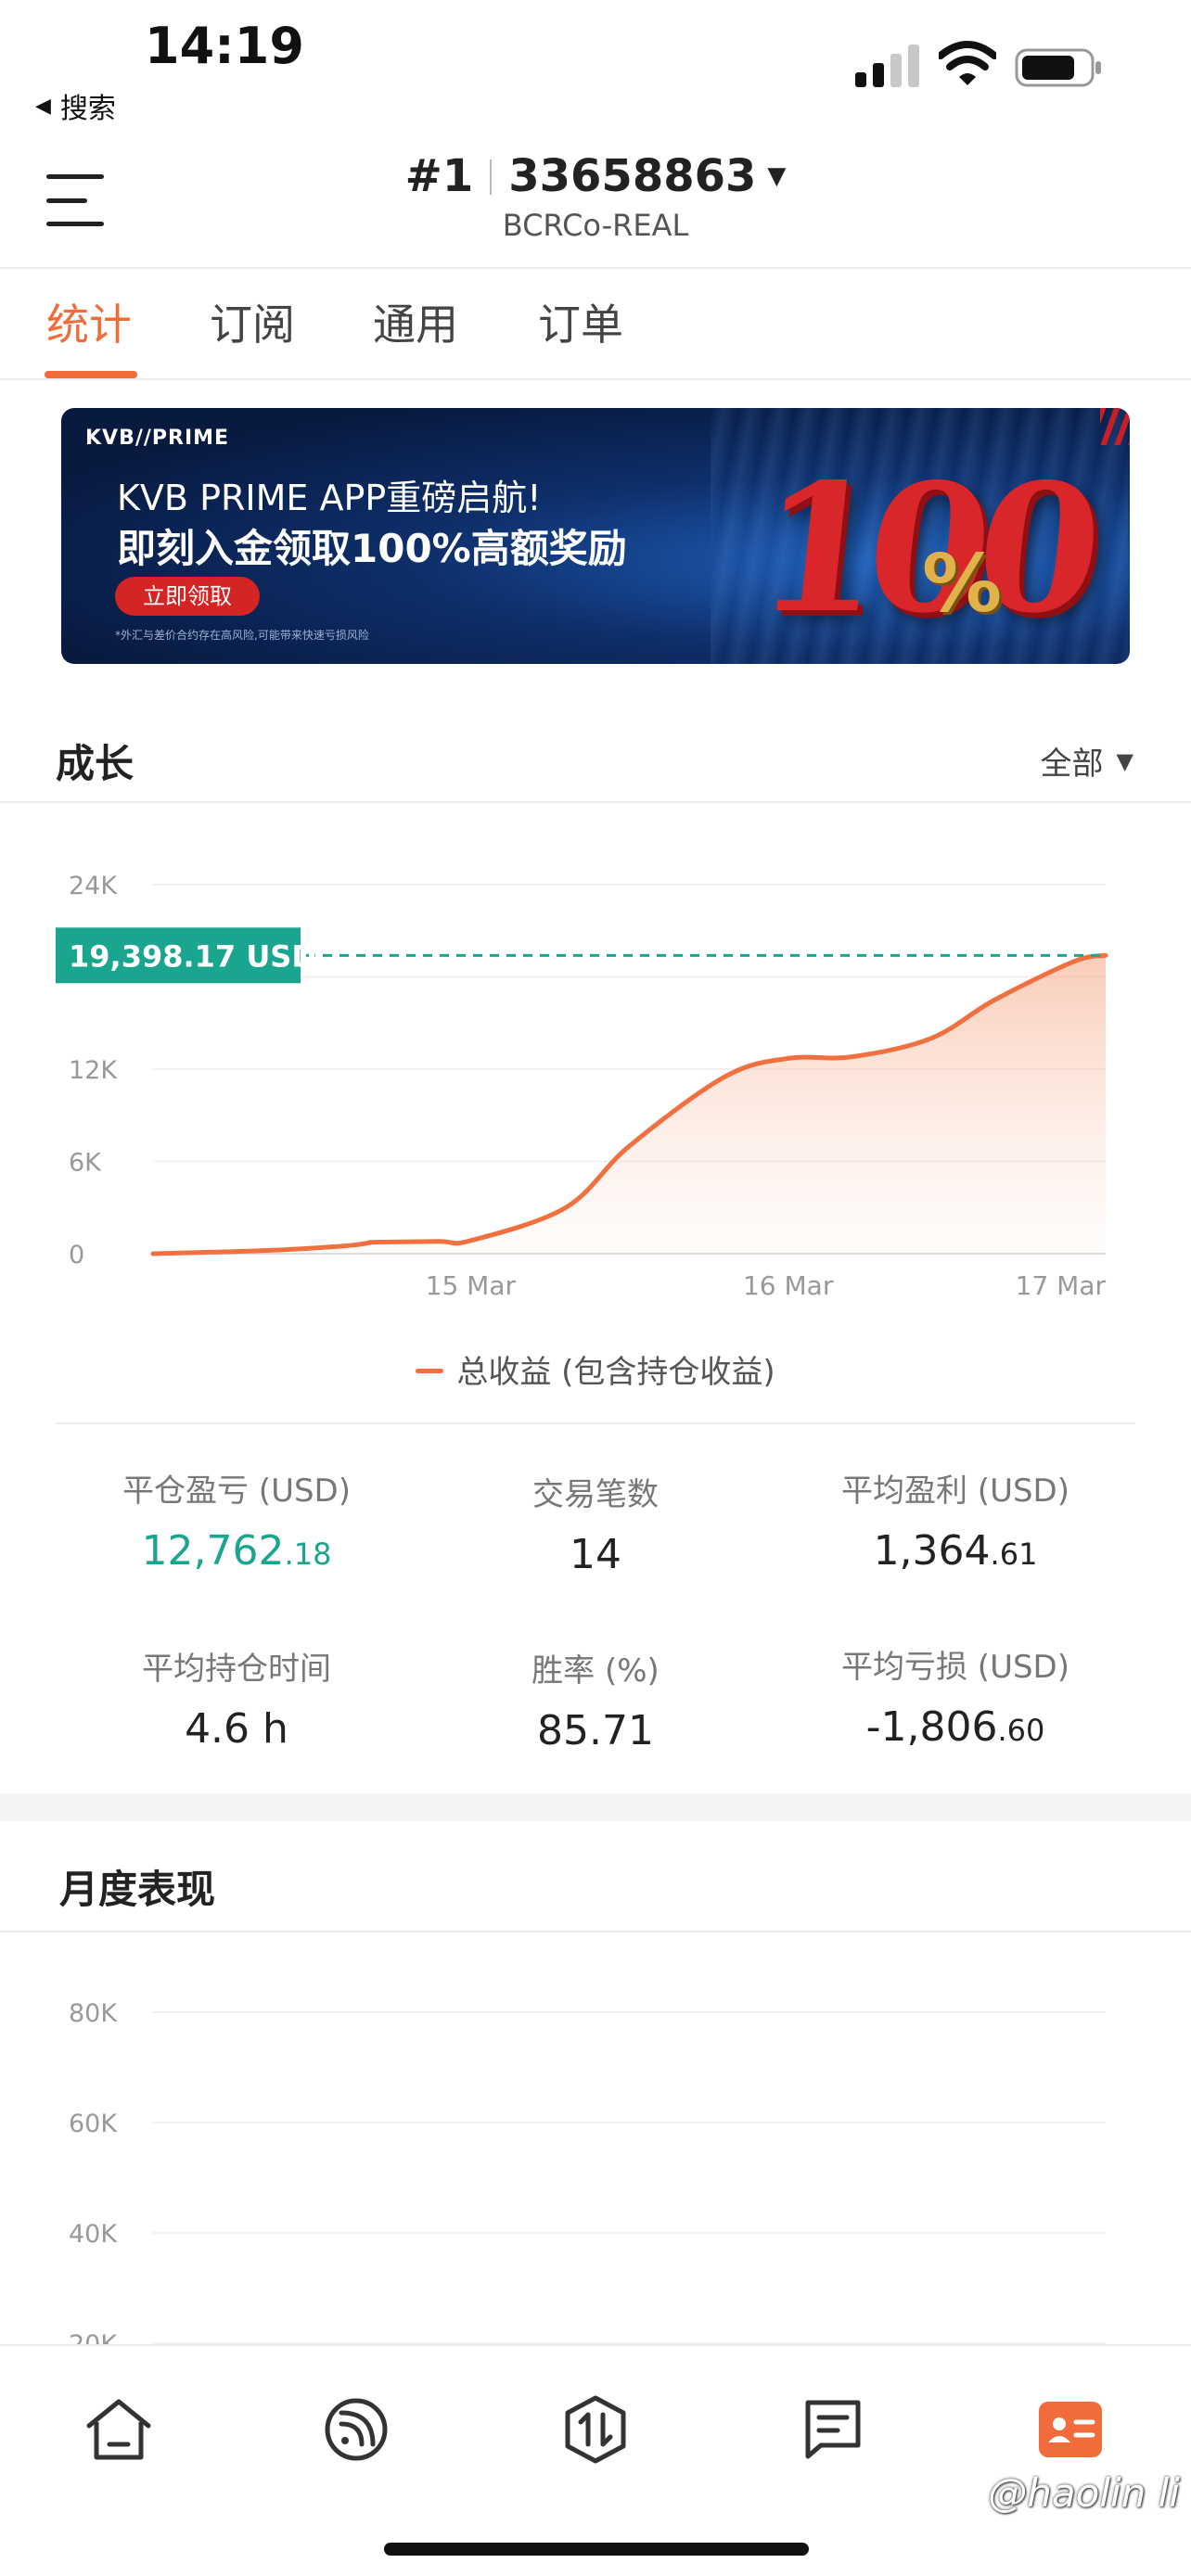  I want to click on back-label: 搜索, so click(87, 109).